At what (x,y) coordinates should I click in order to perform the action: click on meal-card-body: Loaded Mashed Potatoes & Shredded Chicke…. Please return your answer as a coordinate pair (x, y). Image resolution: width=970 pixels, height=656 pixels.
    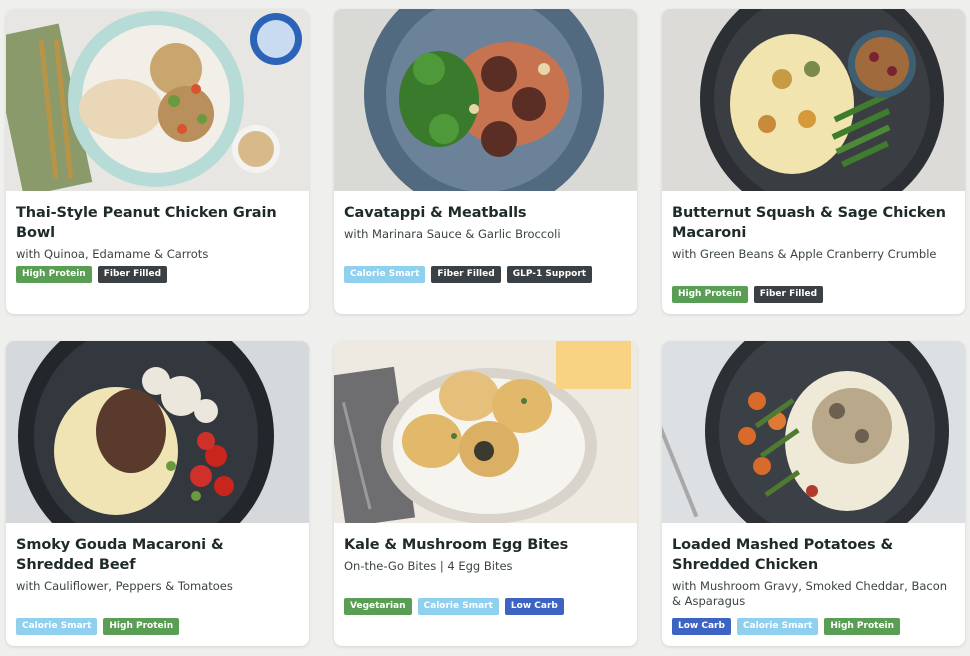
    Looking at the image, I should click on (813, 584).